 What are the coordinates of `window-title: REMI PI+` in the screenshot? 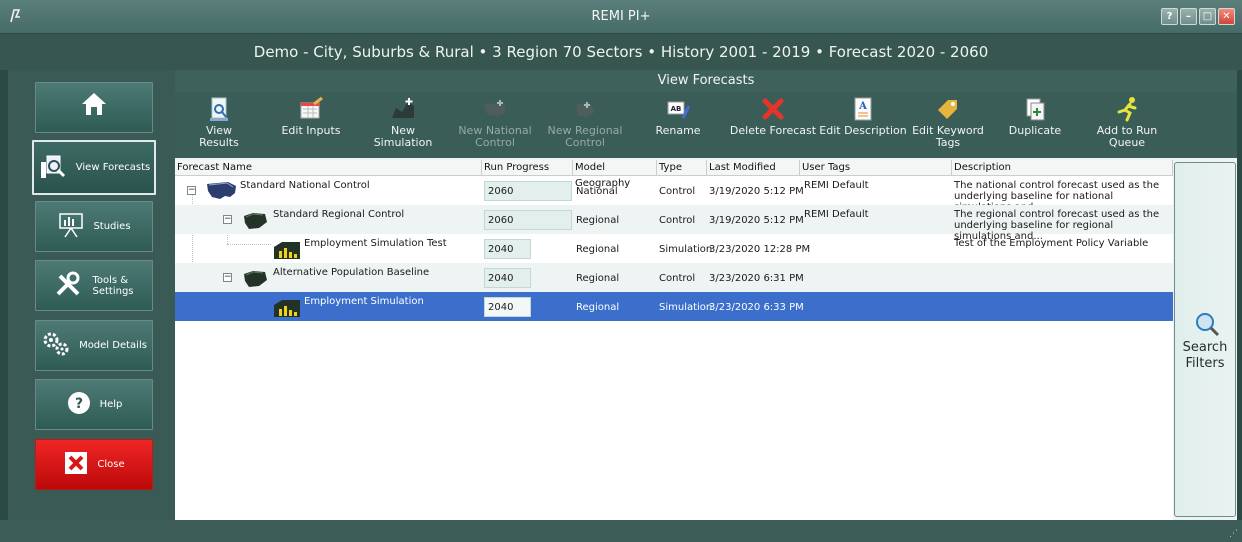 It's located at (621, 16).